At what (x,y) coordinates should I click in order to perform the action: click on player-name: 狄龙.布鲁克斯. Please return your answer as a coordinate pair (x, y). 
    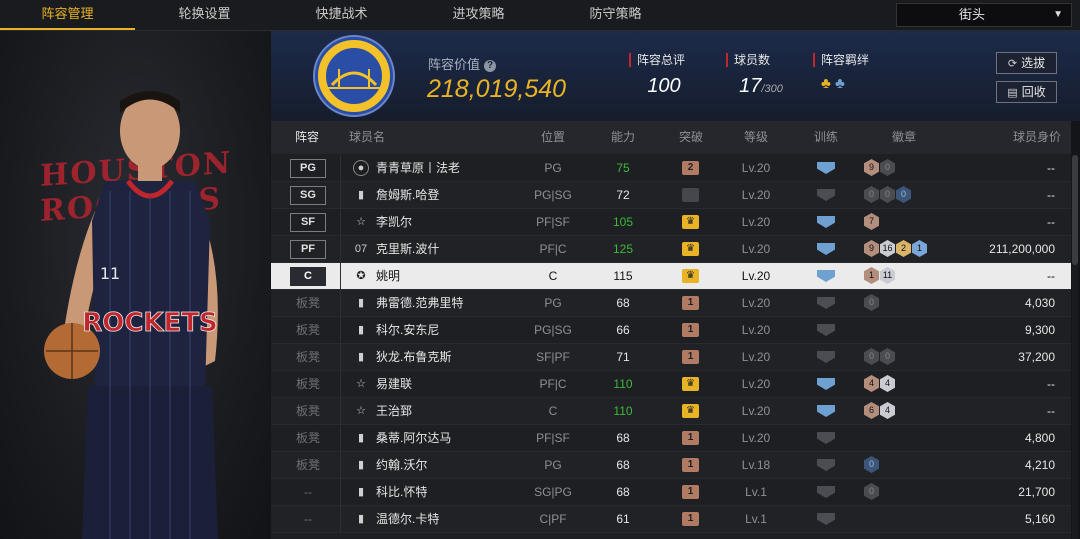
    Looking at the image, I should click on (413, 357).